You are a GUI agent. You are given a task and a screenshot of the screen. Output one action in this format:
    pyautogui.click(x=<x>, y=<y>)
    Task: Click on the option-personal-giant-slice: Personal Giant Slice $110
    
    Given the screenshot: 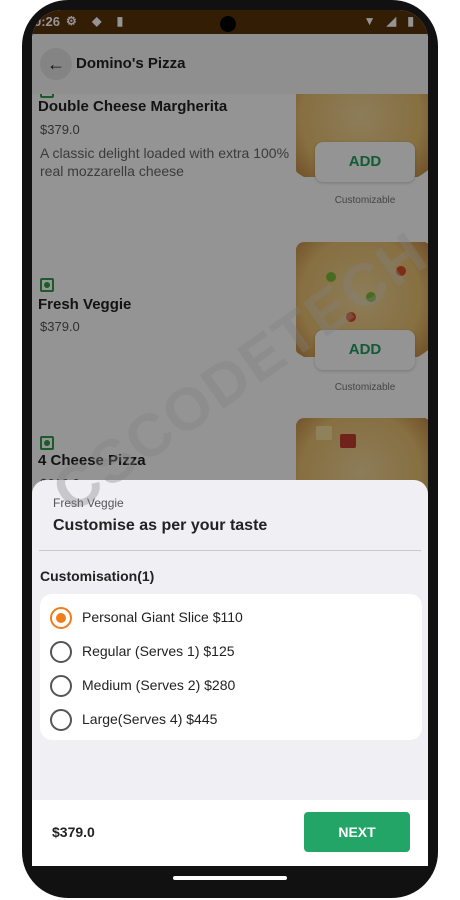 What is the action you would take?
    pyautogui.click(x=230, y=618)
    